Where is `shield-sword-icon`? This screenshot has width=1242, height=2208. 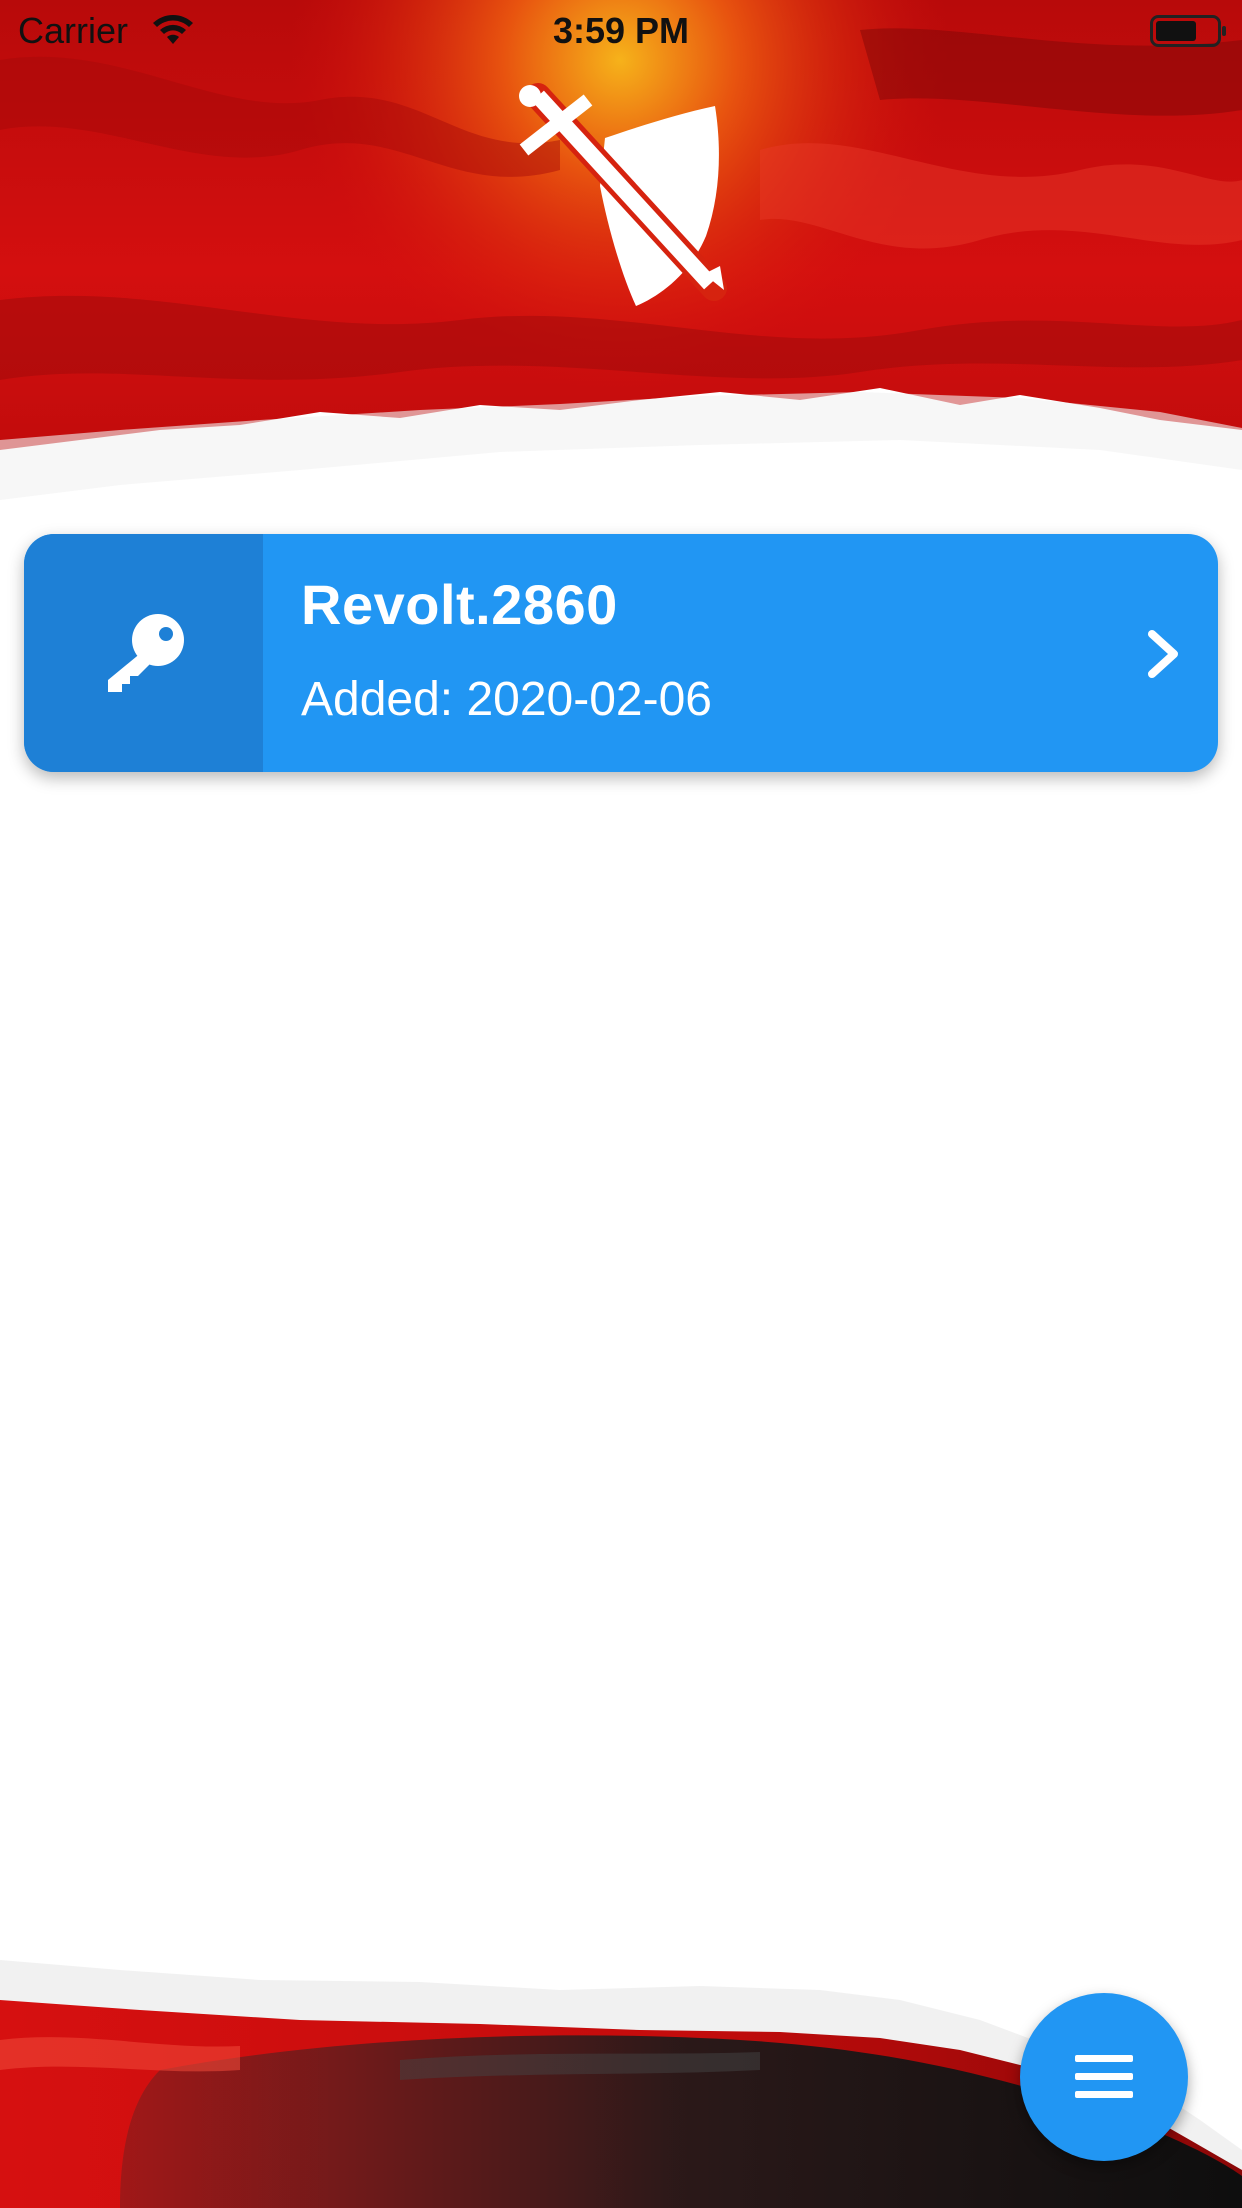
shield-sword-icon is located at coordinates (621, 193).